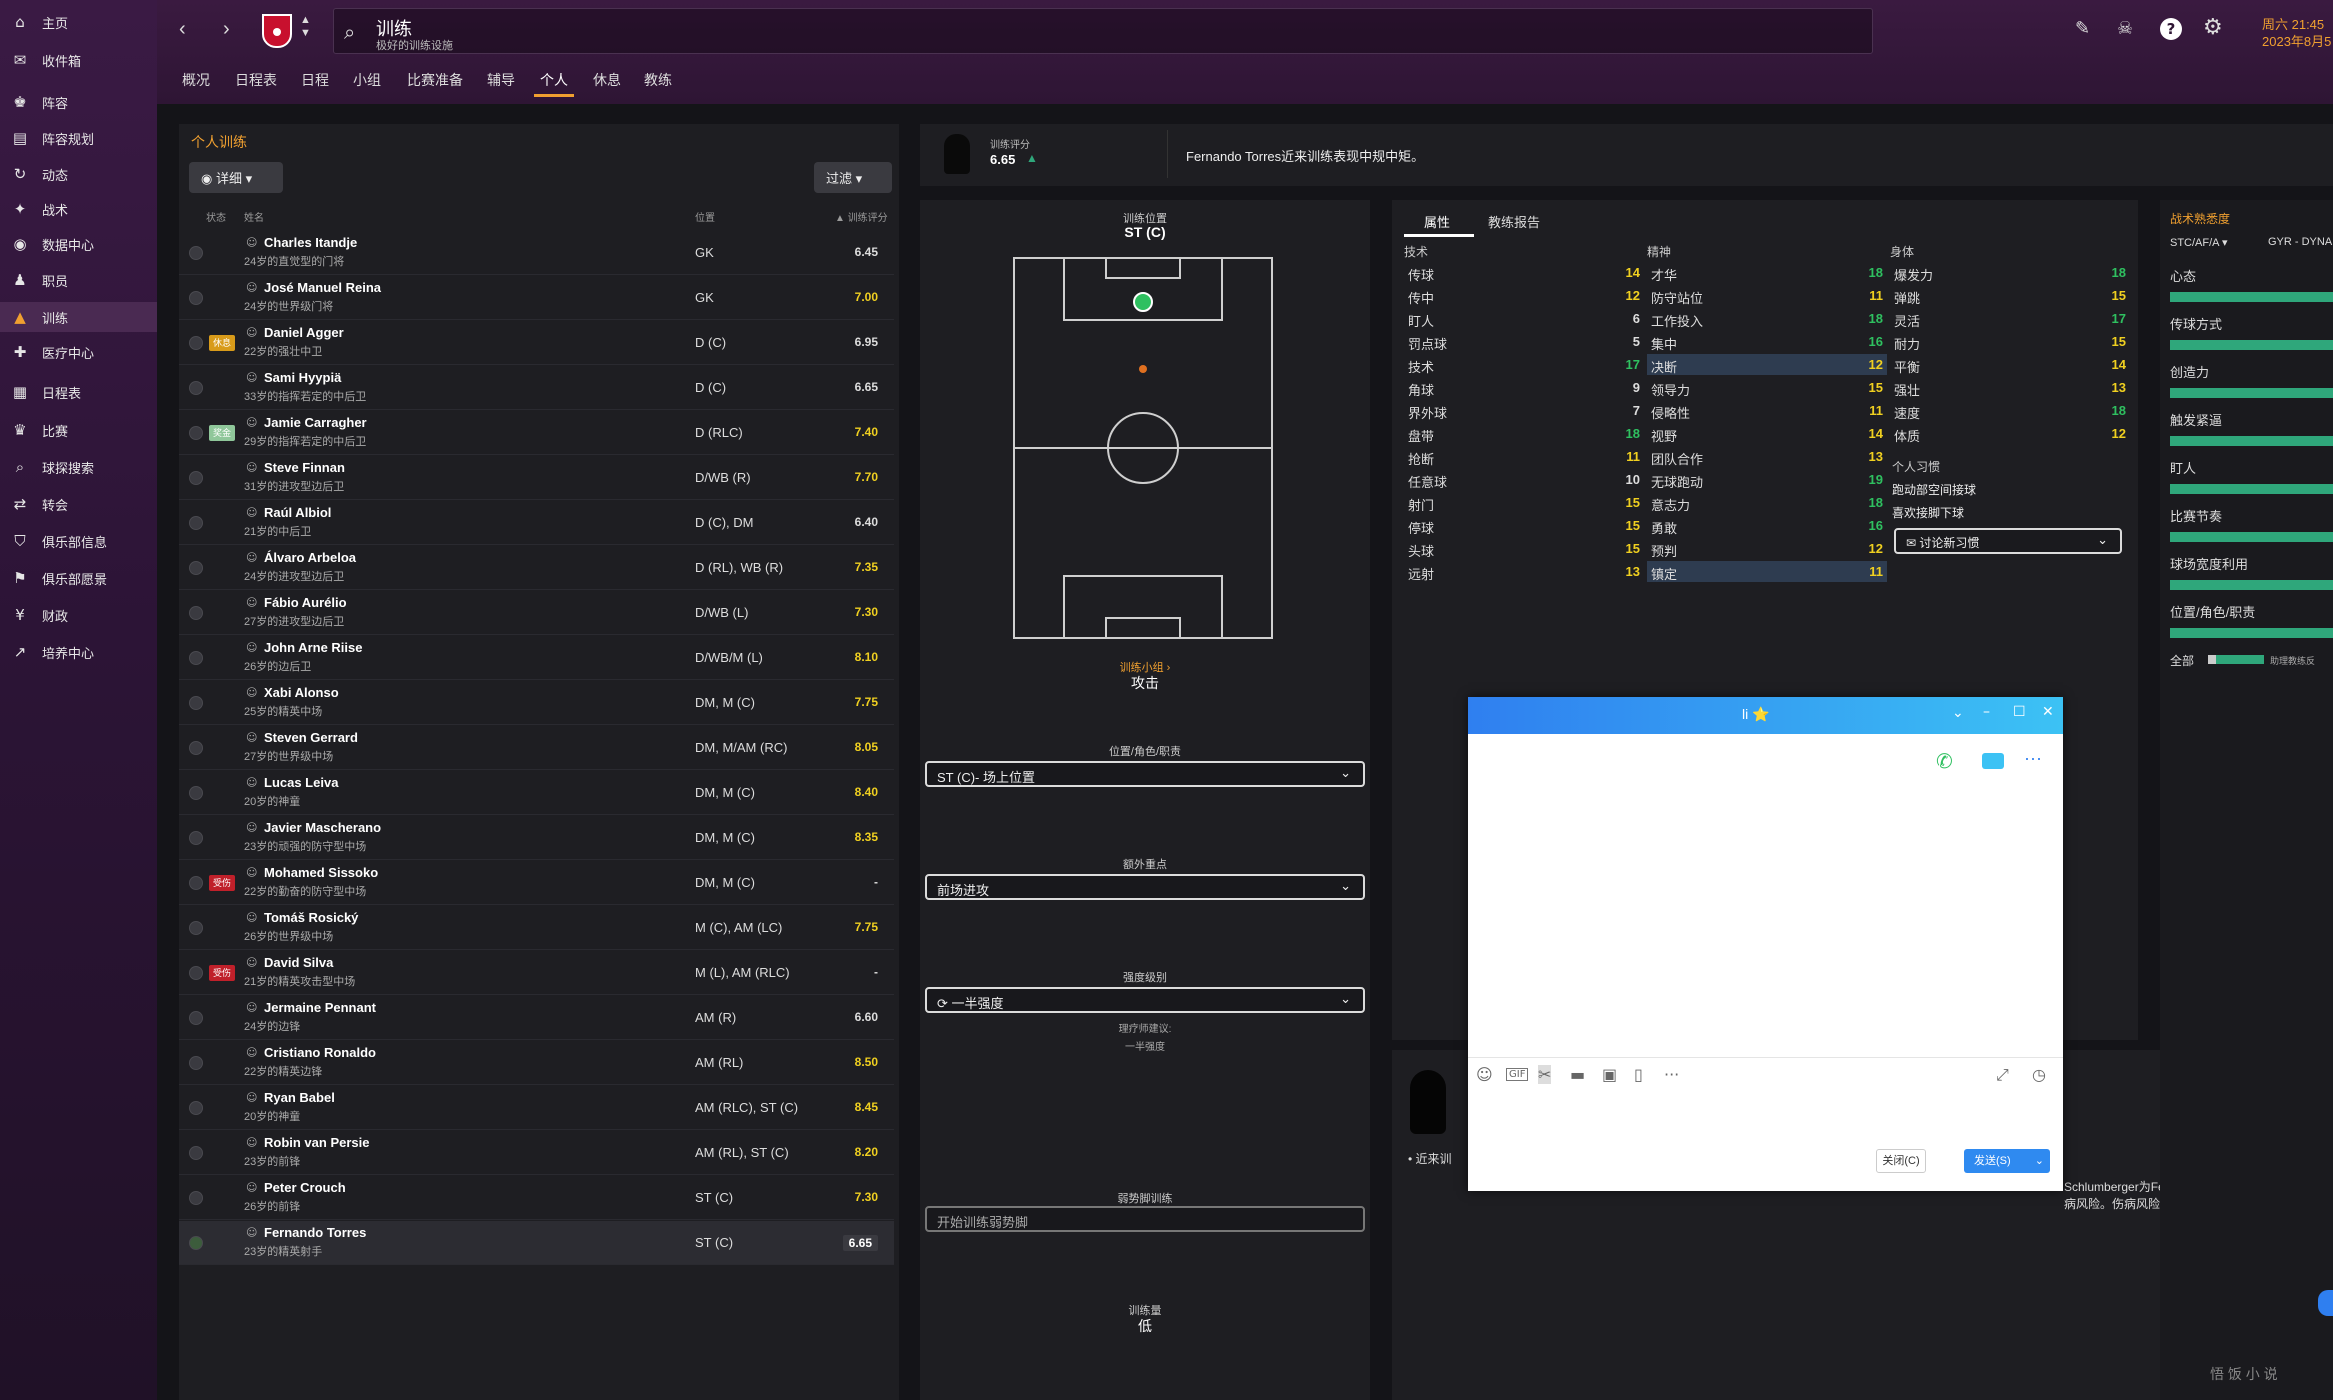 This screenshot has width=2333, height=1400. Describe the element at coordinates (78, 174) in the screenshot. I see `sidebar-item: ↻ 动态` at that location.